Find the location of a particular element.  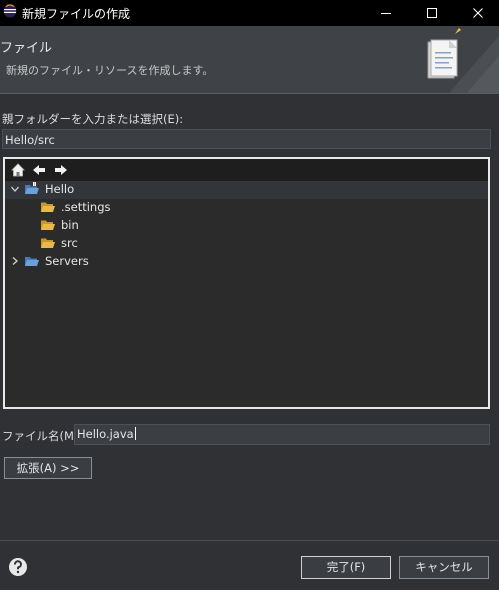

project-folder-icon is located at coordinates (32, 261).